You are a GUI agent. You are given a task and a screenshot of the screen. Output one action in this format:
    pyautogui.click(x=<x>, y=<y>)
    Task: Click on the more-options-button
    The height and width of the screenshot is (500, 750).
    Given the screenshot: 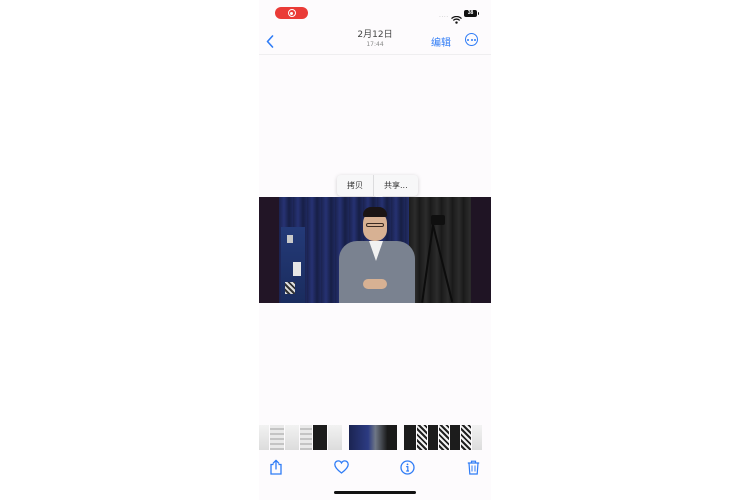 What is the action you would take?
    pyautogui.click(x=471, y=39)
    